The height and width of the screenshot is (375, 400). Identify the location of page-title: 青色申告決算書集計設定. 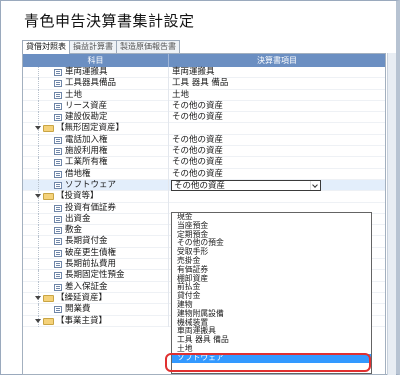
(109, 21).